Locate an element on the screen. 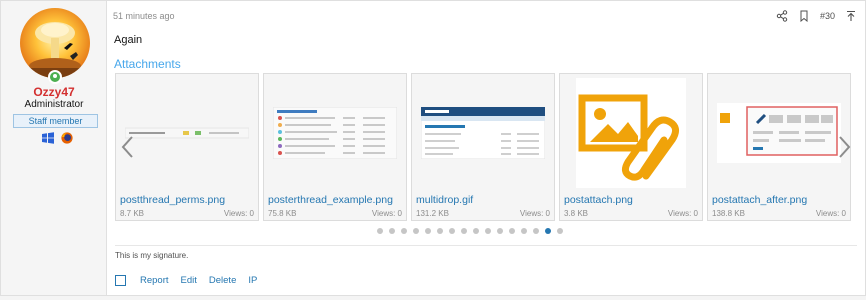  attachment-size: 8.7 KB is located at coordinates (132, 213).